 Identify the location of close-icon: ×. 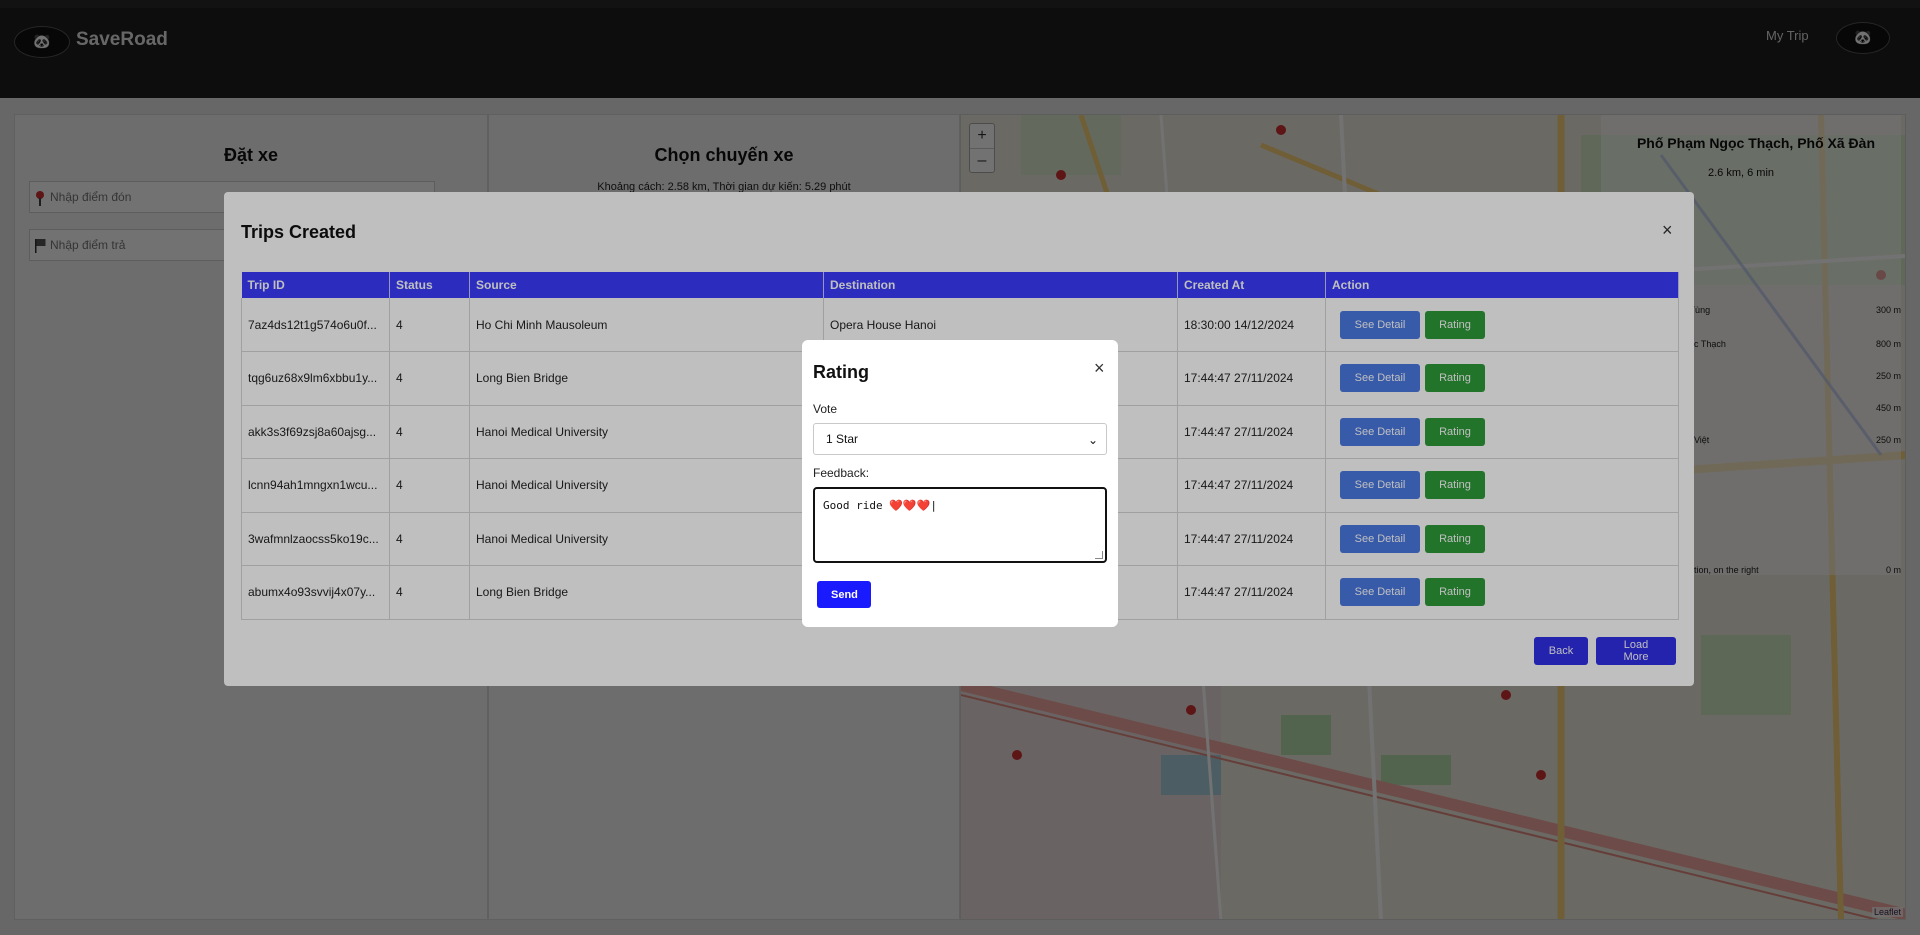
(1099, 368).